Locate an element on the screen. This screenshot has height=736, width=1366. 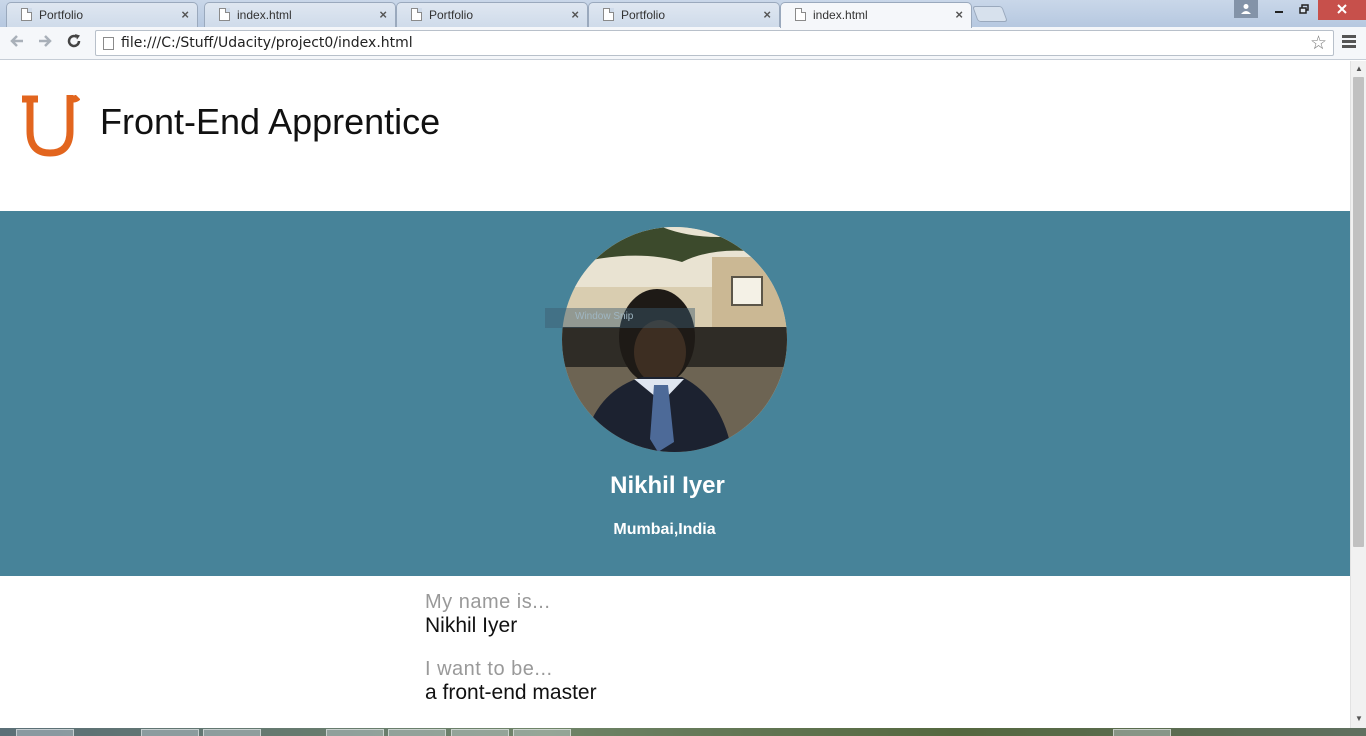
tab-portfolio-1: Portfolio × is located at coordinates (102, 14).